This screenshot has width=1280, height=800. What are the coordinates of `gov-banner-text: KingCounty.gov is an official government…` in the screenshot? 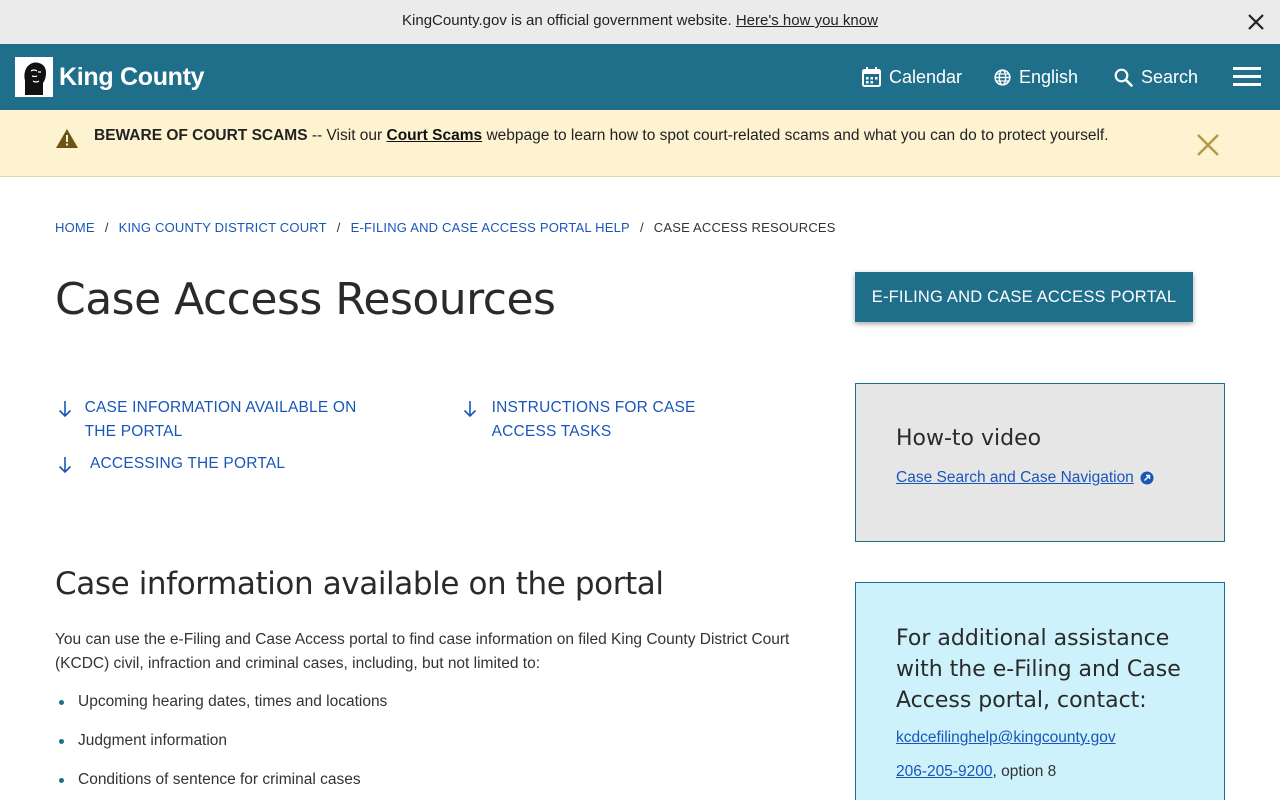 It's located at (640, 20).